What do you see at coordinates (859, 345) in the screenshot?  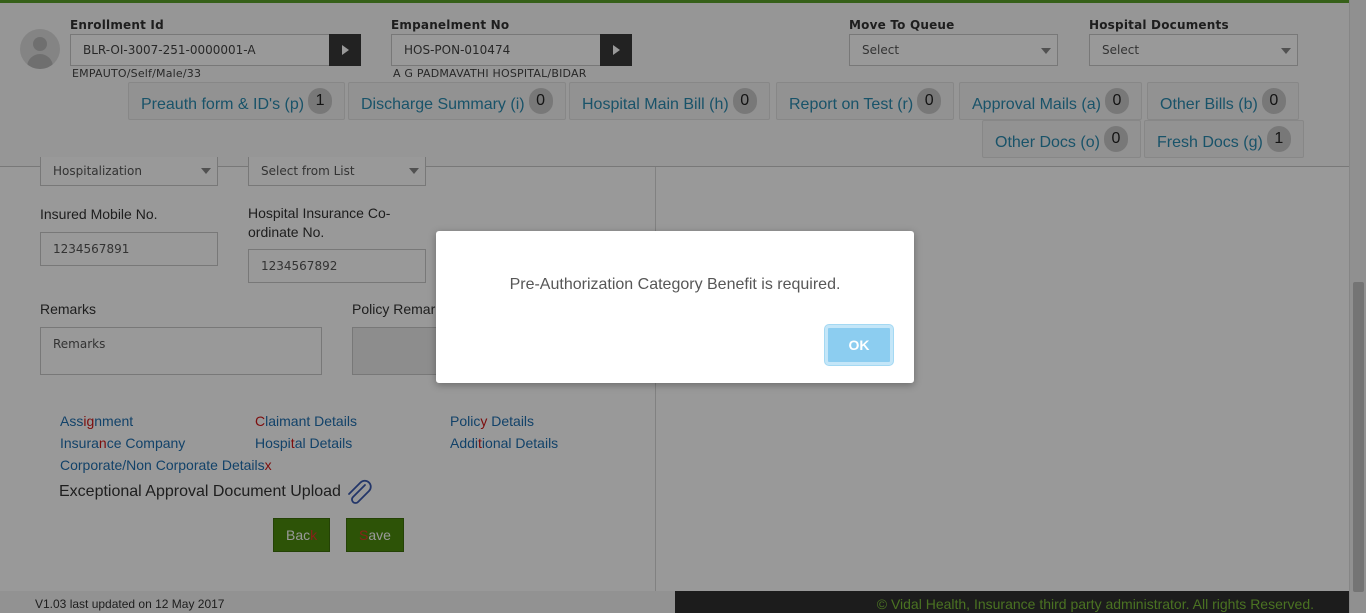 I see `ok-button: OK` at bounding box center [859, 345].